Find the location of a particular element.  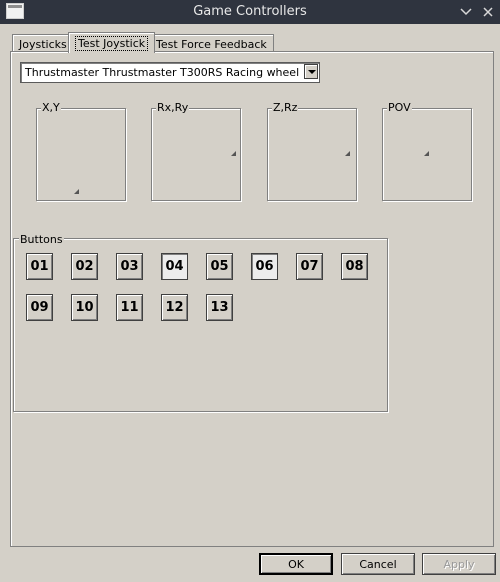

tab-test-force-feedback-label: Test Force Feedback is located at coordinates (211, 44).